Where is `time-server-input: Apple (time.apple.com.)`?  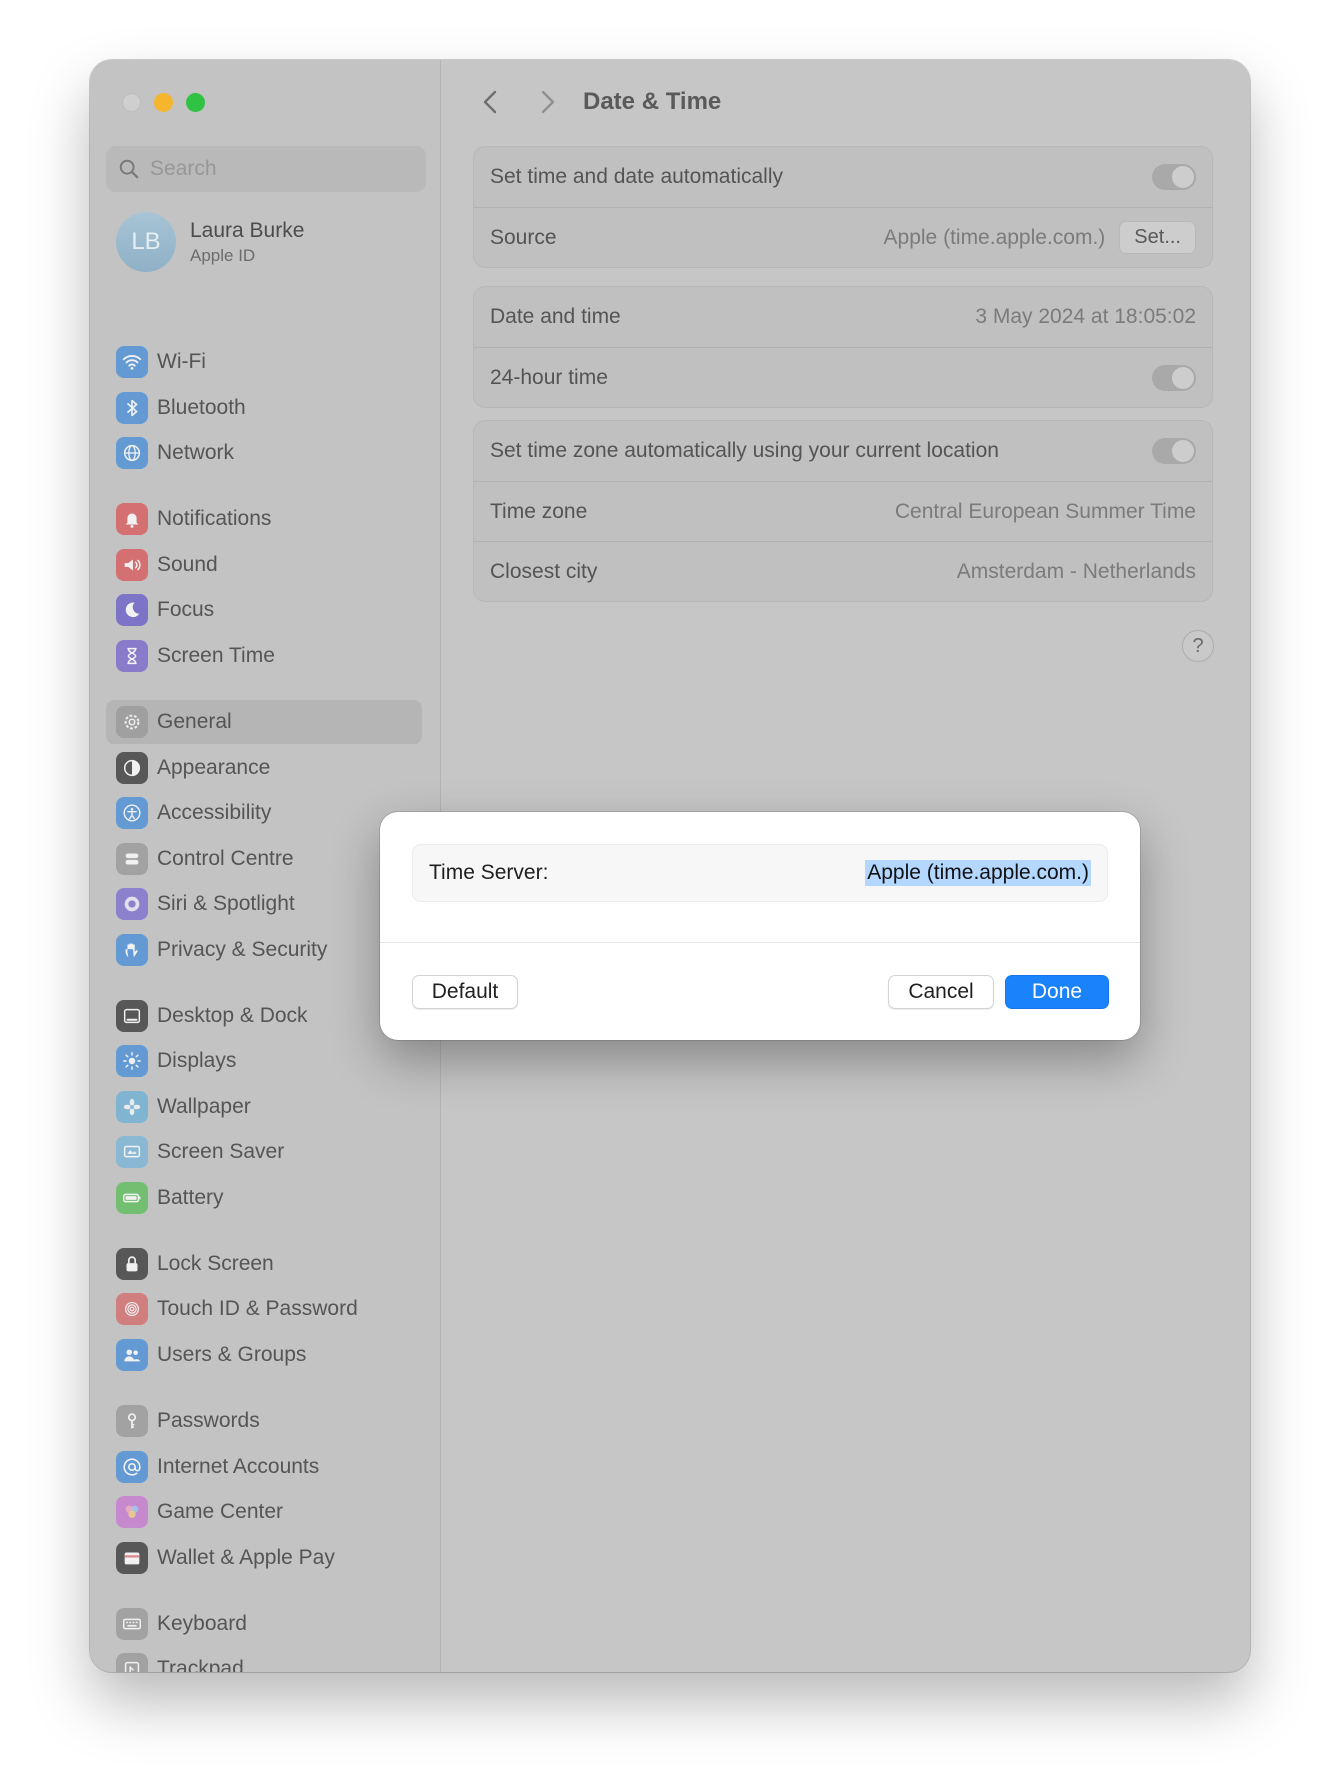
time-server-input: Apple (time.apple.com.) is located at coordinates (978, 873).